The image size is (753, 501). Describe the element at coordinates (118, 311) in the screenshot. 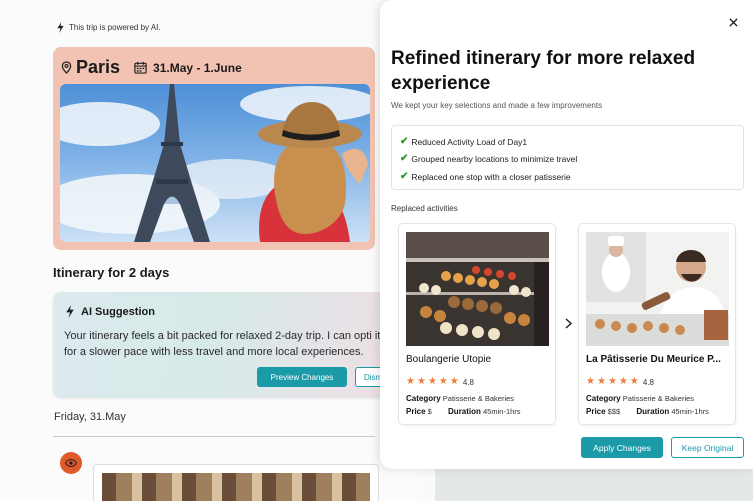

I see `ai-suggestion-title: AI Suggestion` at that location.